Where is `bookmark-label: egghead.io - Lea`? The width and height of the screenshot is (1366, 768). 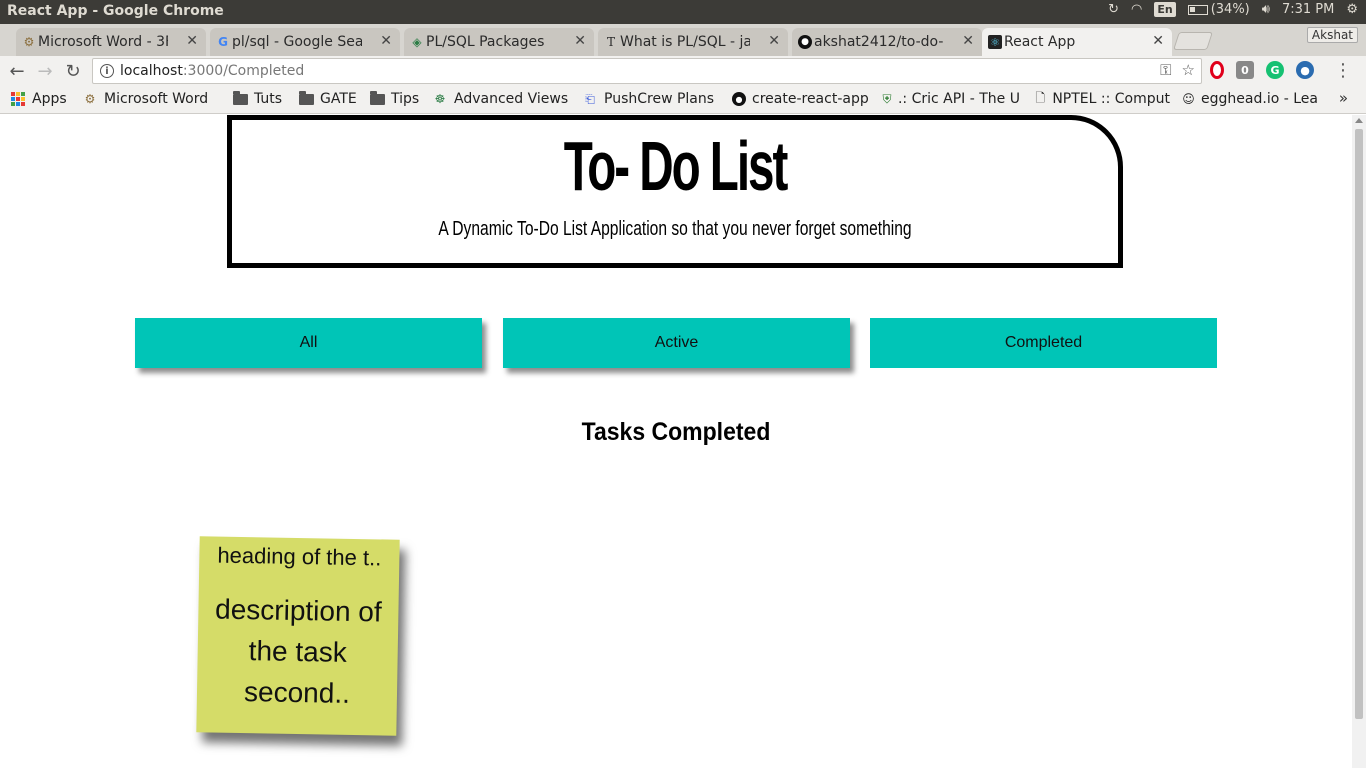
bookmark-label: egghead.io - Lea is located at coordinates (1259, 99).